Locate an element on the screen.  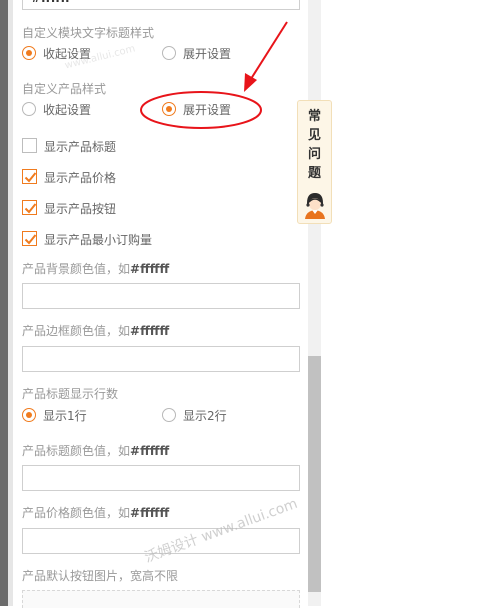
annotation-arrow-line is located at coordinates (268, 52).